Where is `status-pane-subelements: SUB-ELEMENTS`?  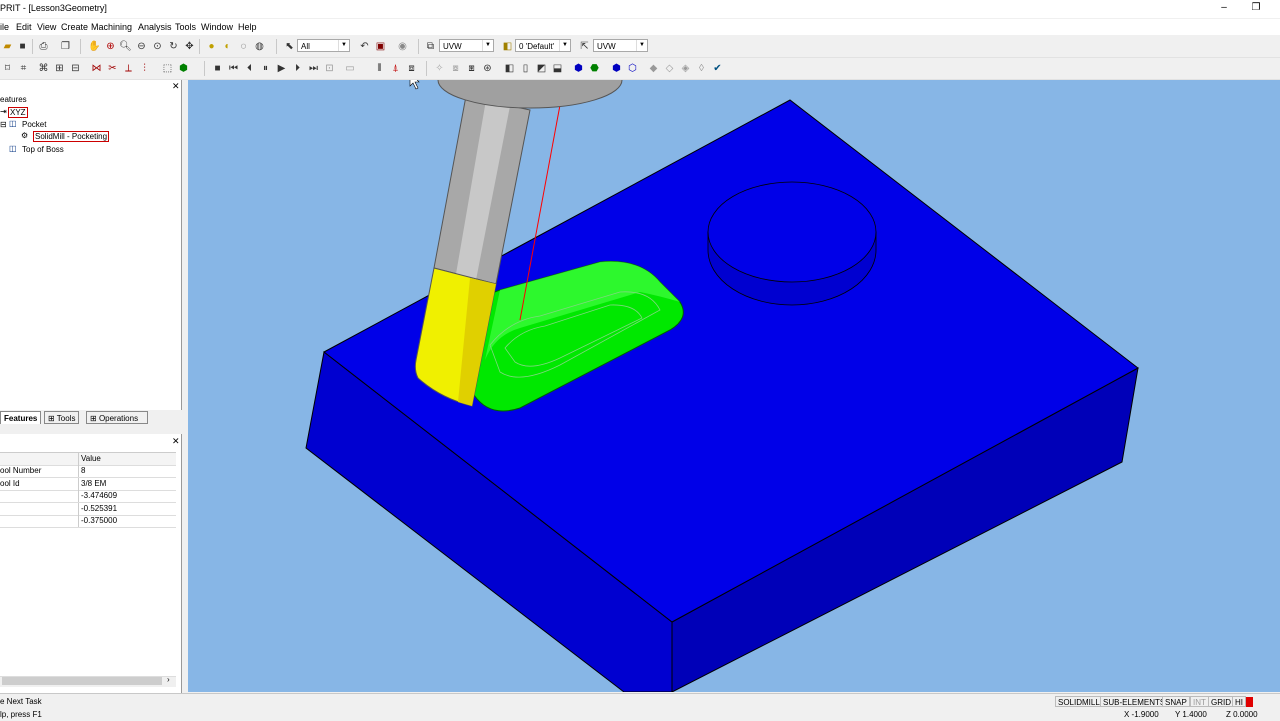 status-pane-subelements: SUB-ELEMENTS is located at coordinates (1134, 701).